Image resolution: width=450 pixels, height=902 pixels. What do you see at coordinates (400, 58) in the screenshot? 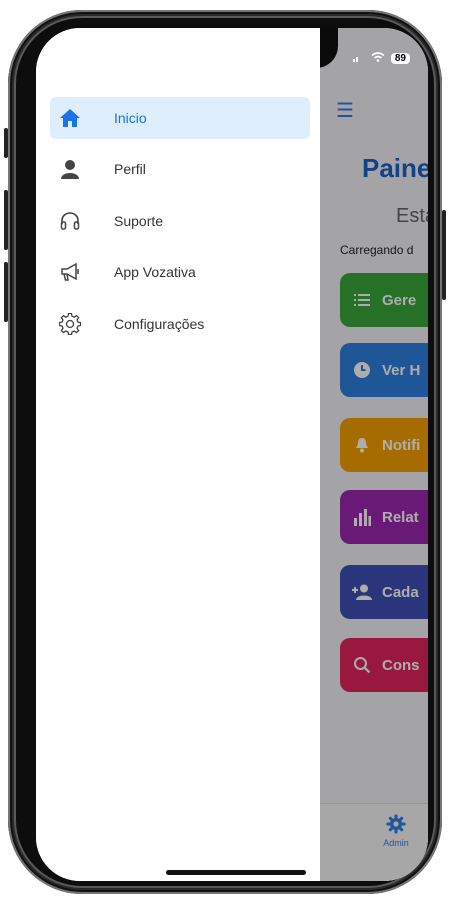
I see `battery-indicator: 89` at bounding box center [400, 58].